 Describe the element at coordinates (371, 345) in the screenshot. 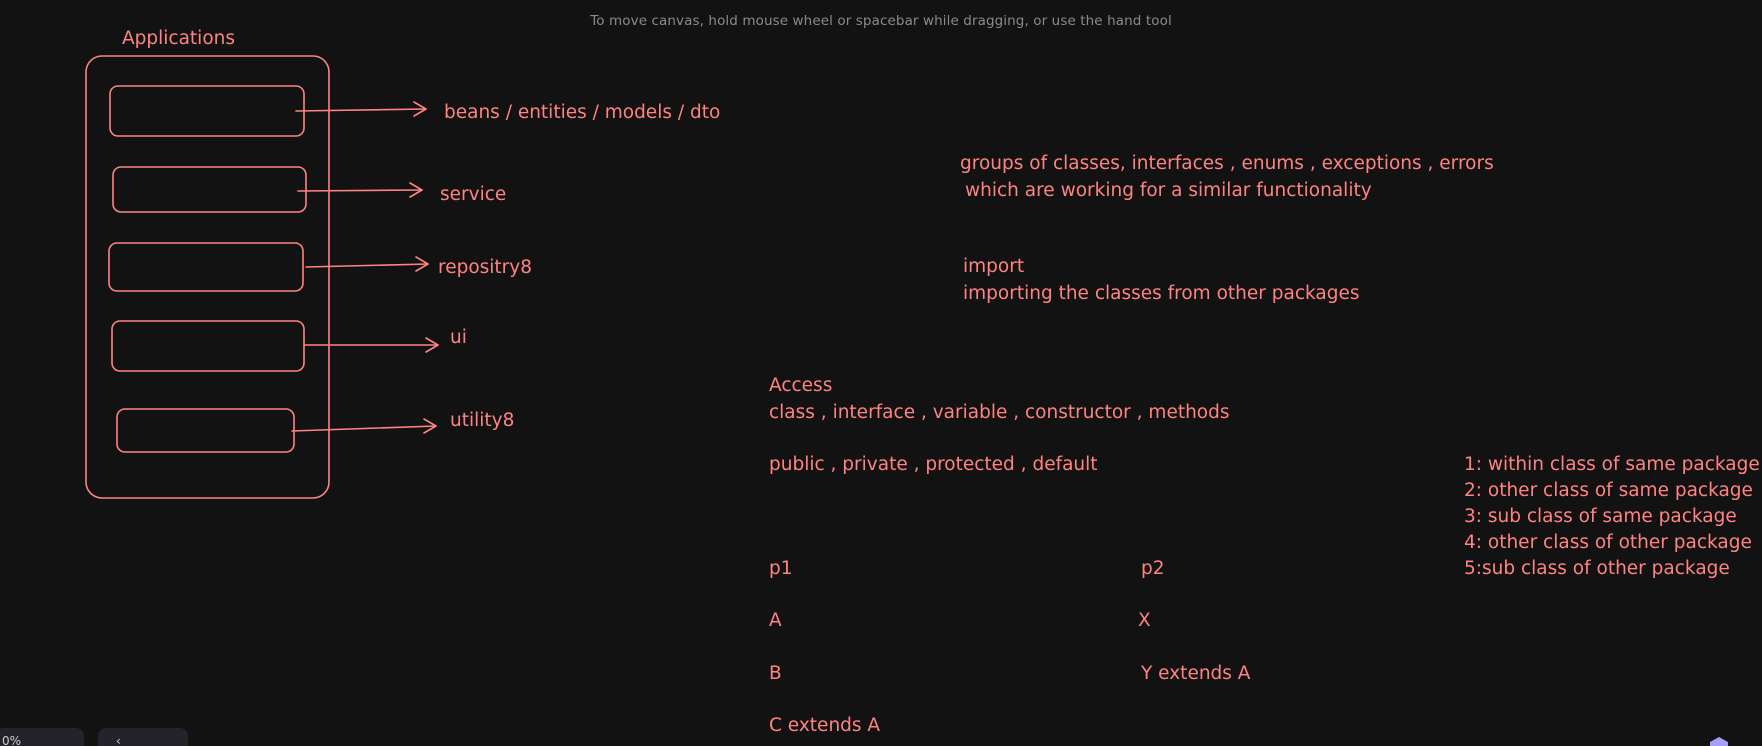

I see `arrow-ui` at that location.